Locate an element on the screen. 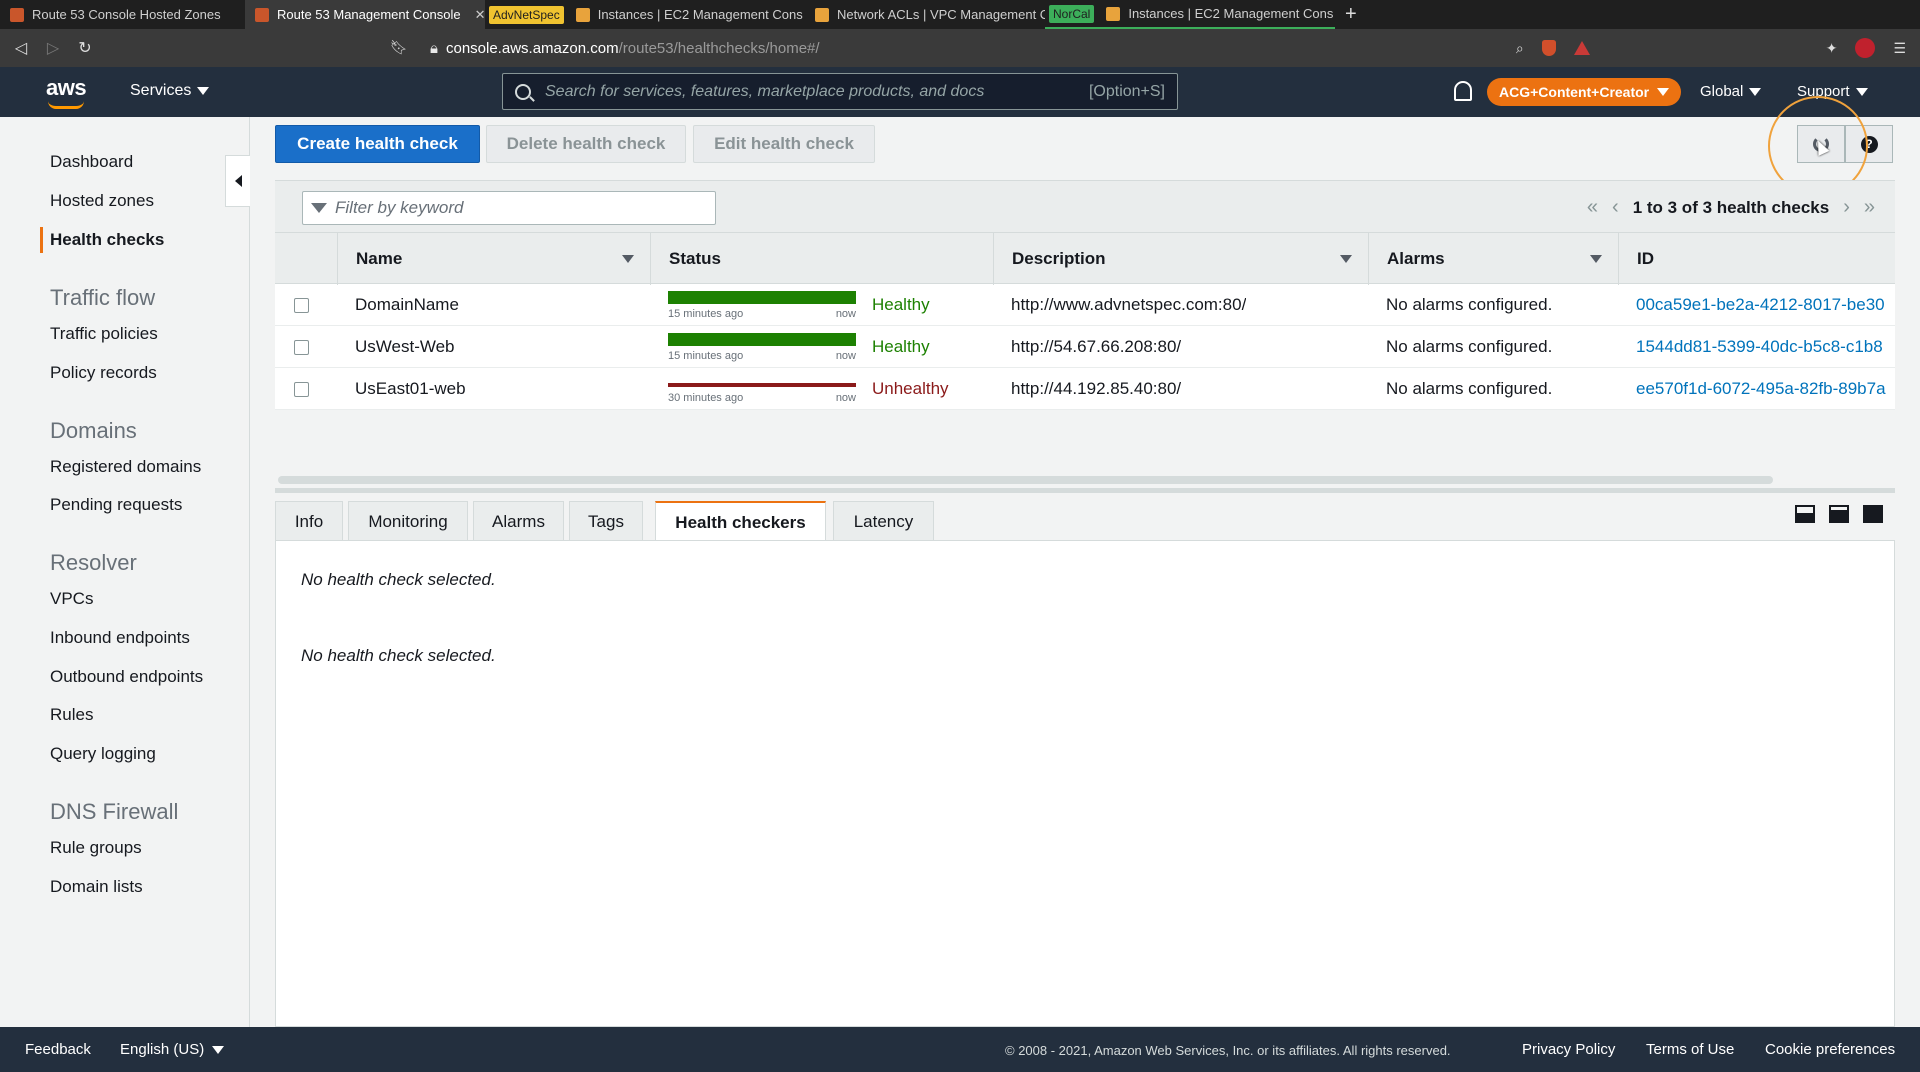 This screenshot has width=1920, height=1072. brave-rewards-icon is located at coordinates (1581, 48).